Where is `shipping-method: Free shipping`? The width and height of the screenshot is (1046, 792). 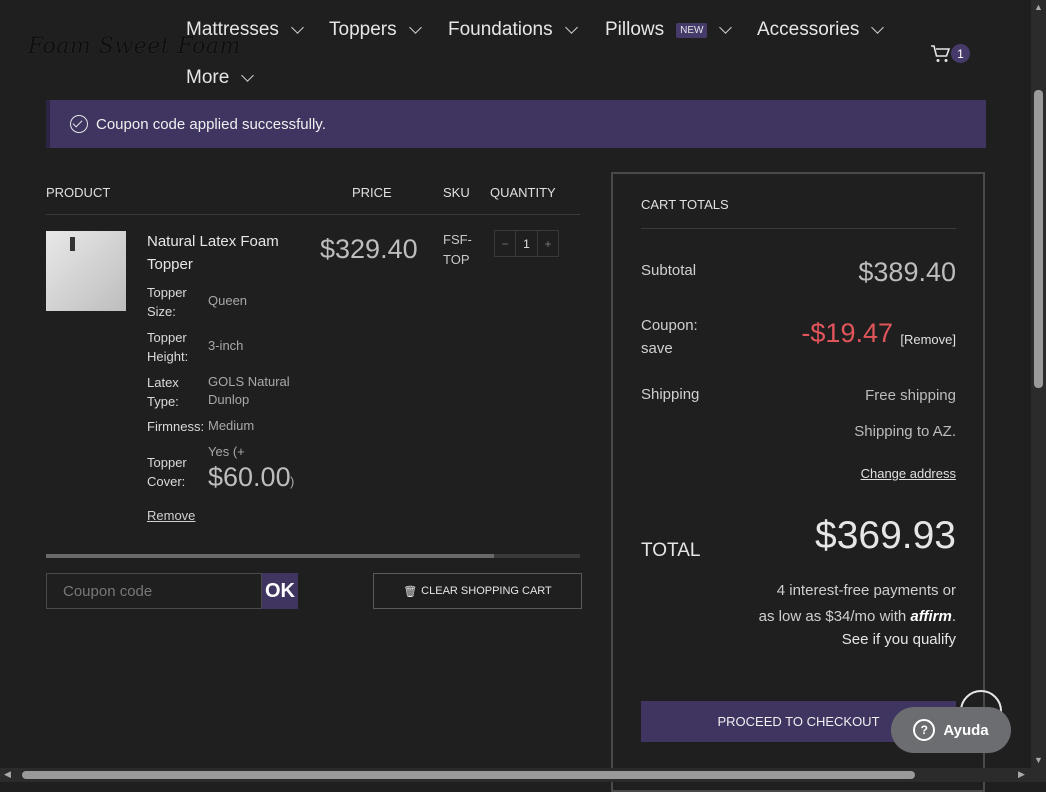
shipping-method: Free shipping is located at coordinates (910, 395).